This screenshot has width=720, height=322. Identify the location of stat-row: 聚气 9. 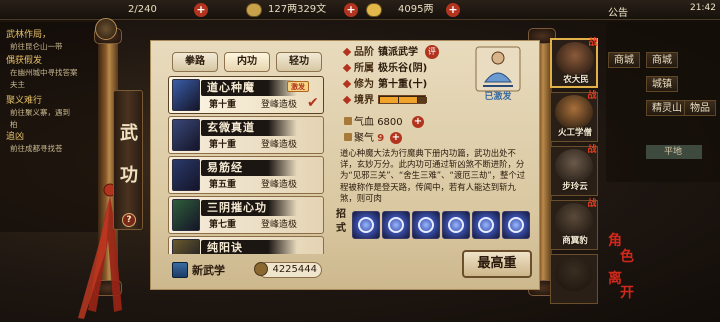
(364, 138).